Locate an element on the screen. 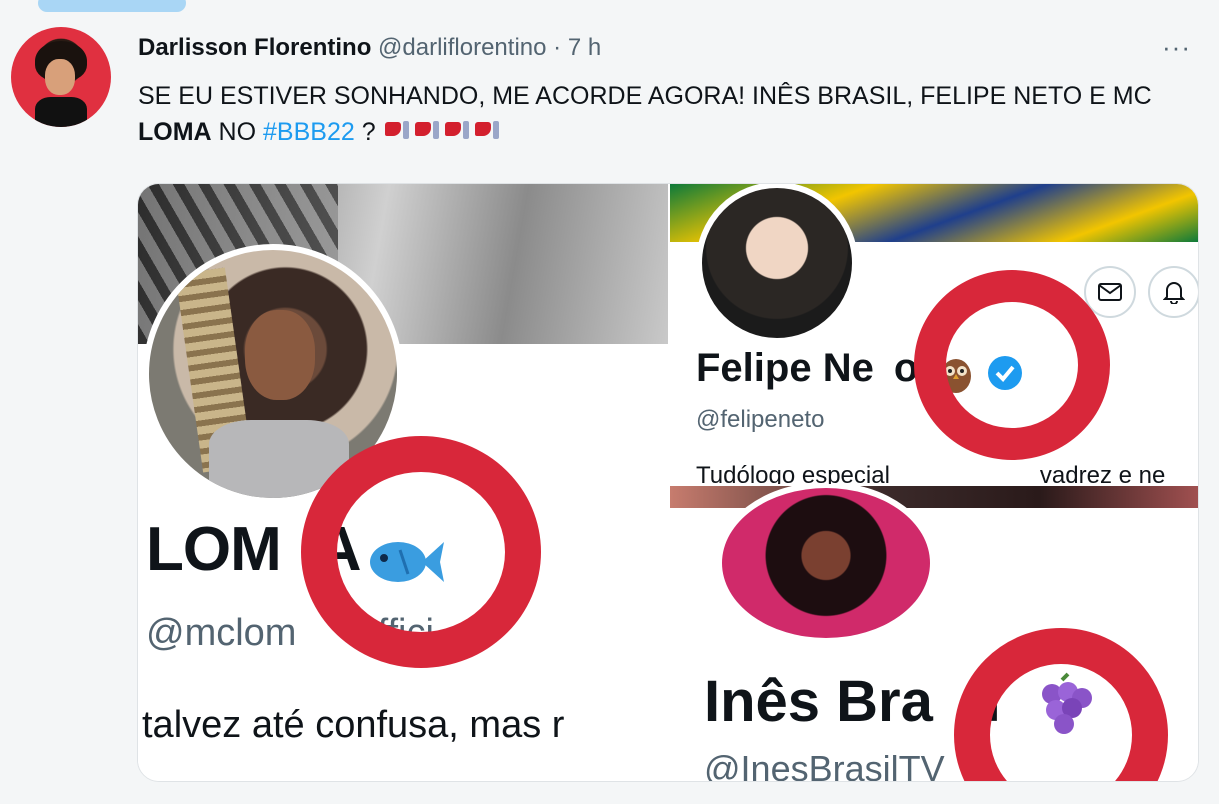 This screenshot has width=1219, height=804. loma-handle-visible: @mclom is located at coordinates (221, 633).